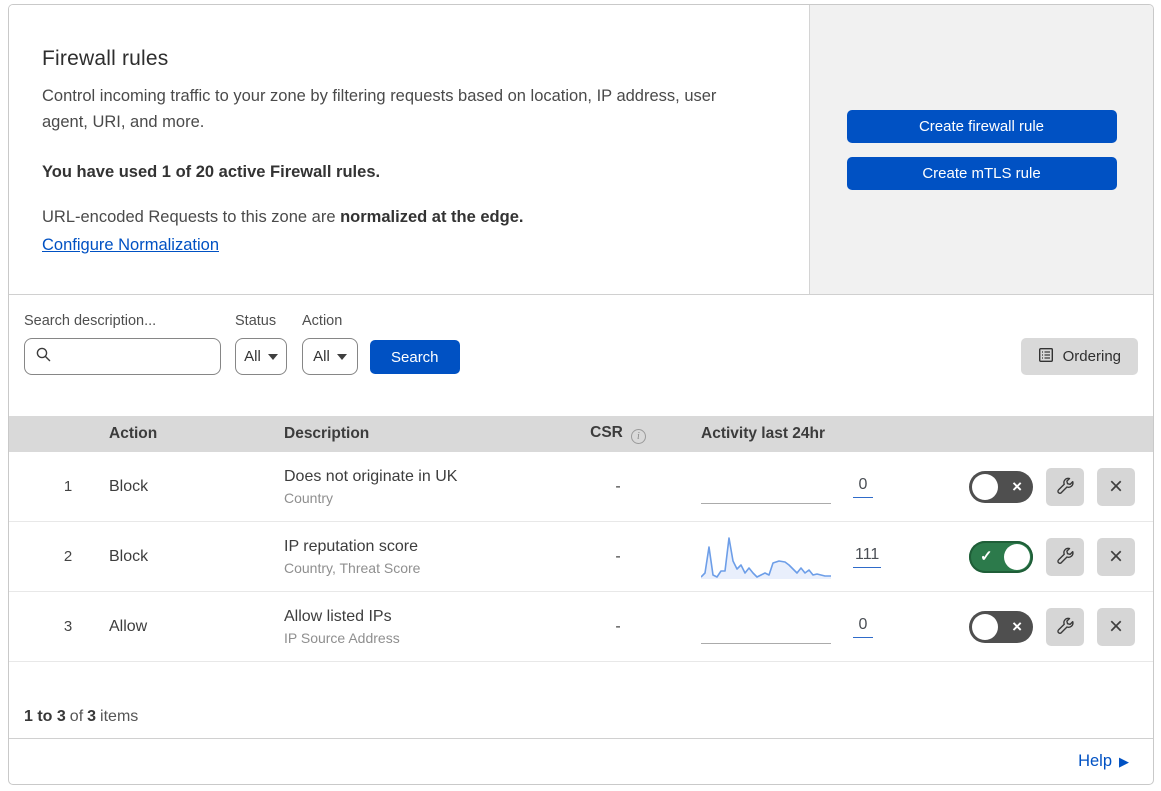 This screenshot has height=791, width=1161. I want to click on status-select: All, so click(261, 356).